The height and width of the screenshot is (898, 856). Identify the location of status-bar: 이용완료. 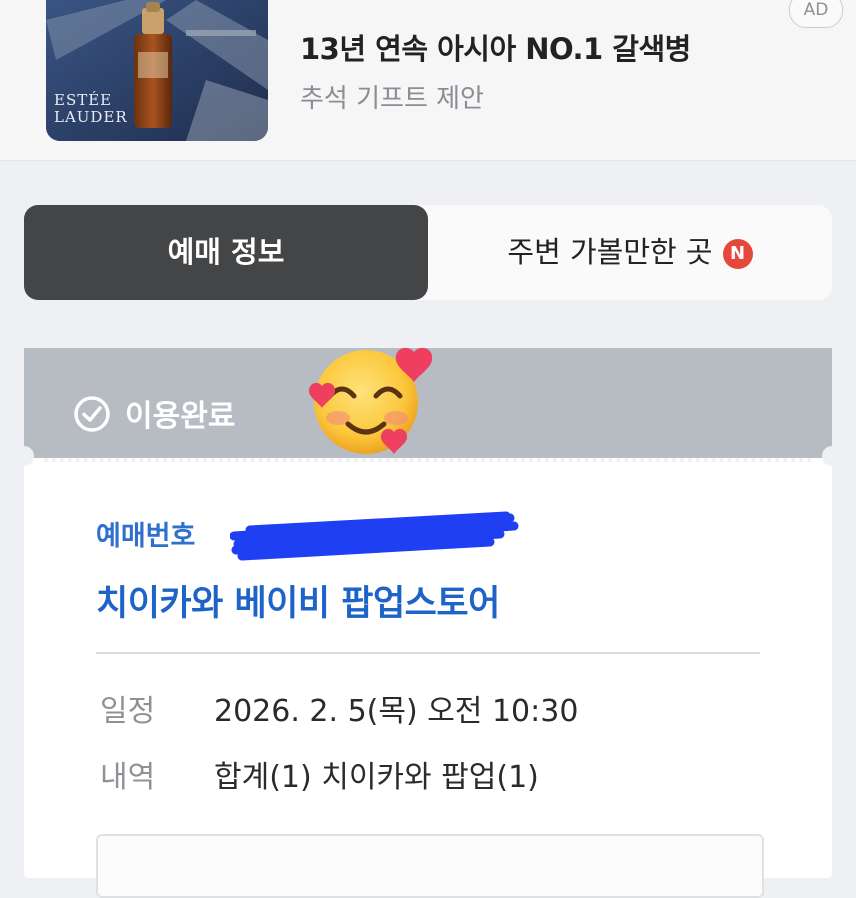
(428, 402).